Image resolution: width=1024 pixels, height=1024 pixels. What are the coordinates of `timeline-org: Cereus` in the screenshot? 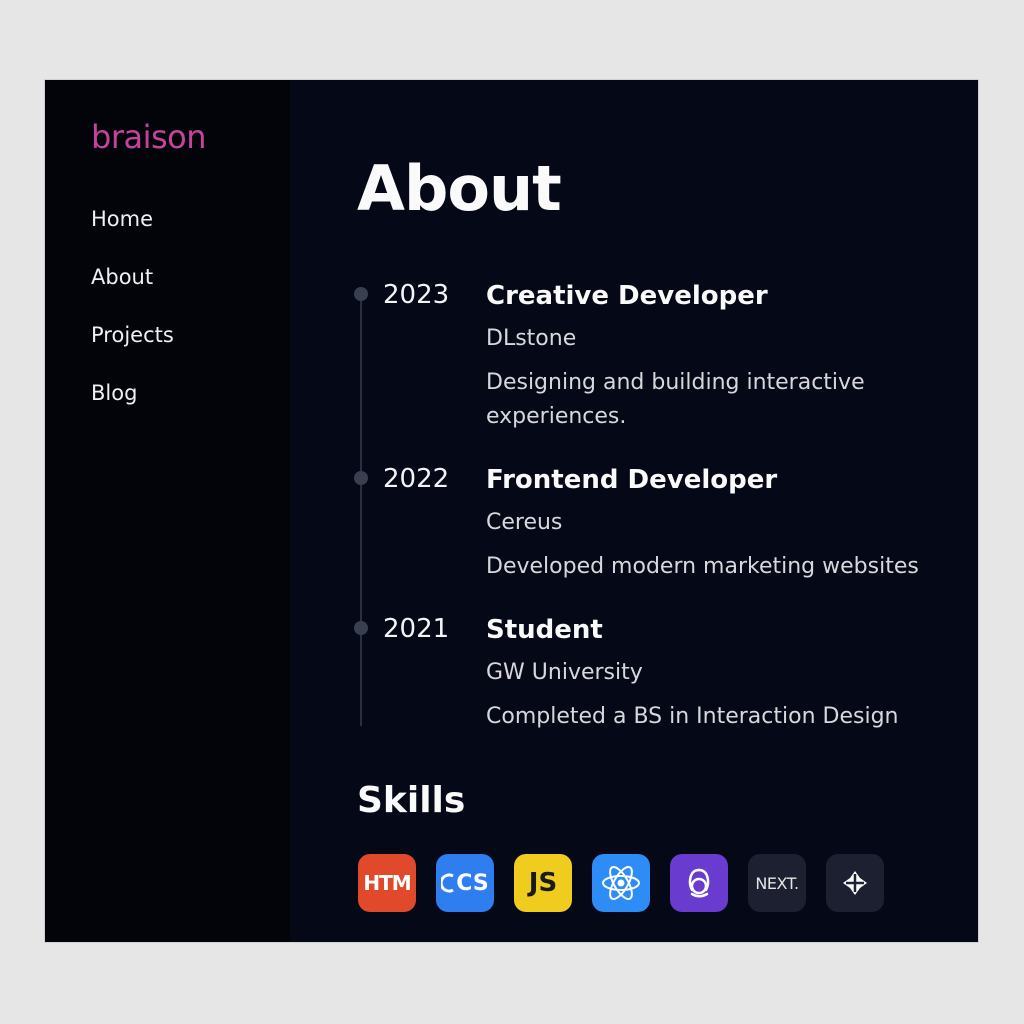 It's located at (524, 522).